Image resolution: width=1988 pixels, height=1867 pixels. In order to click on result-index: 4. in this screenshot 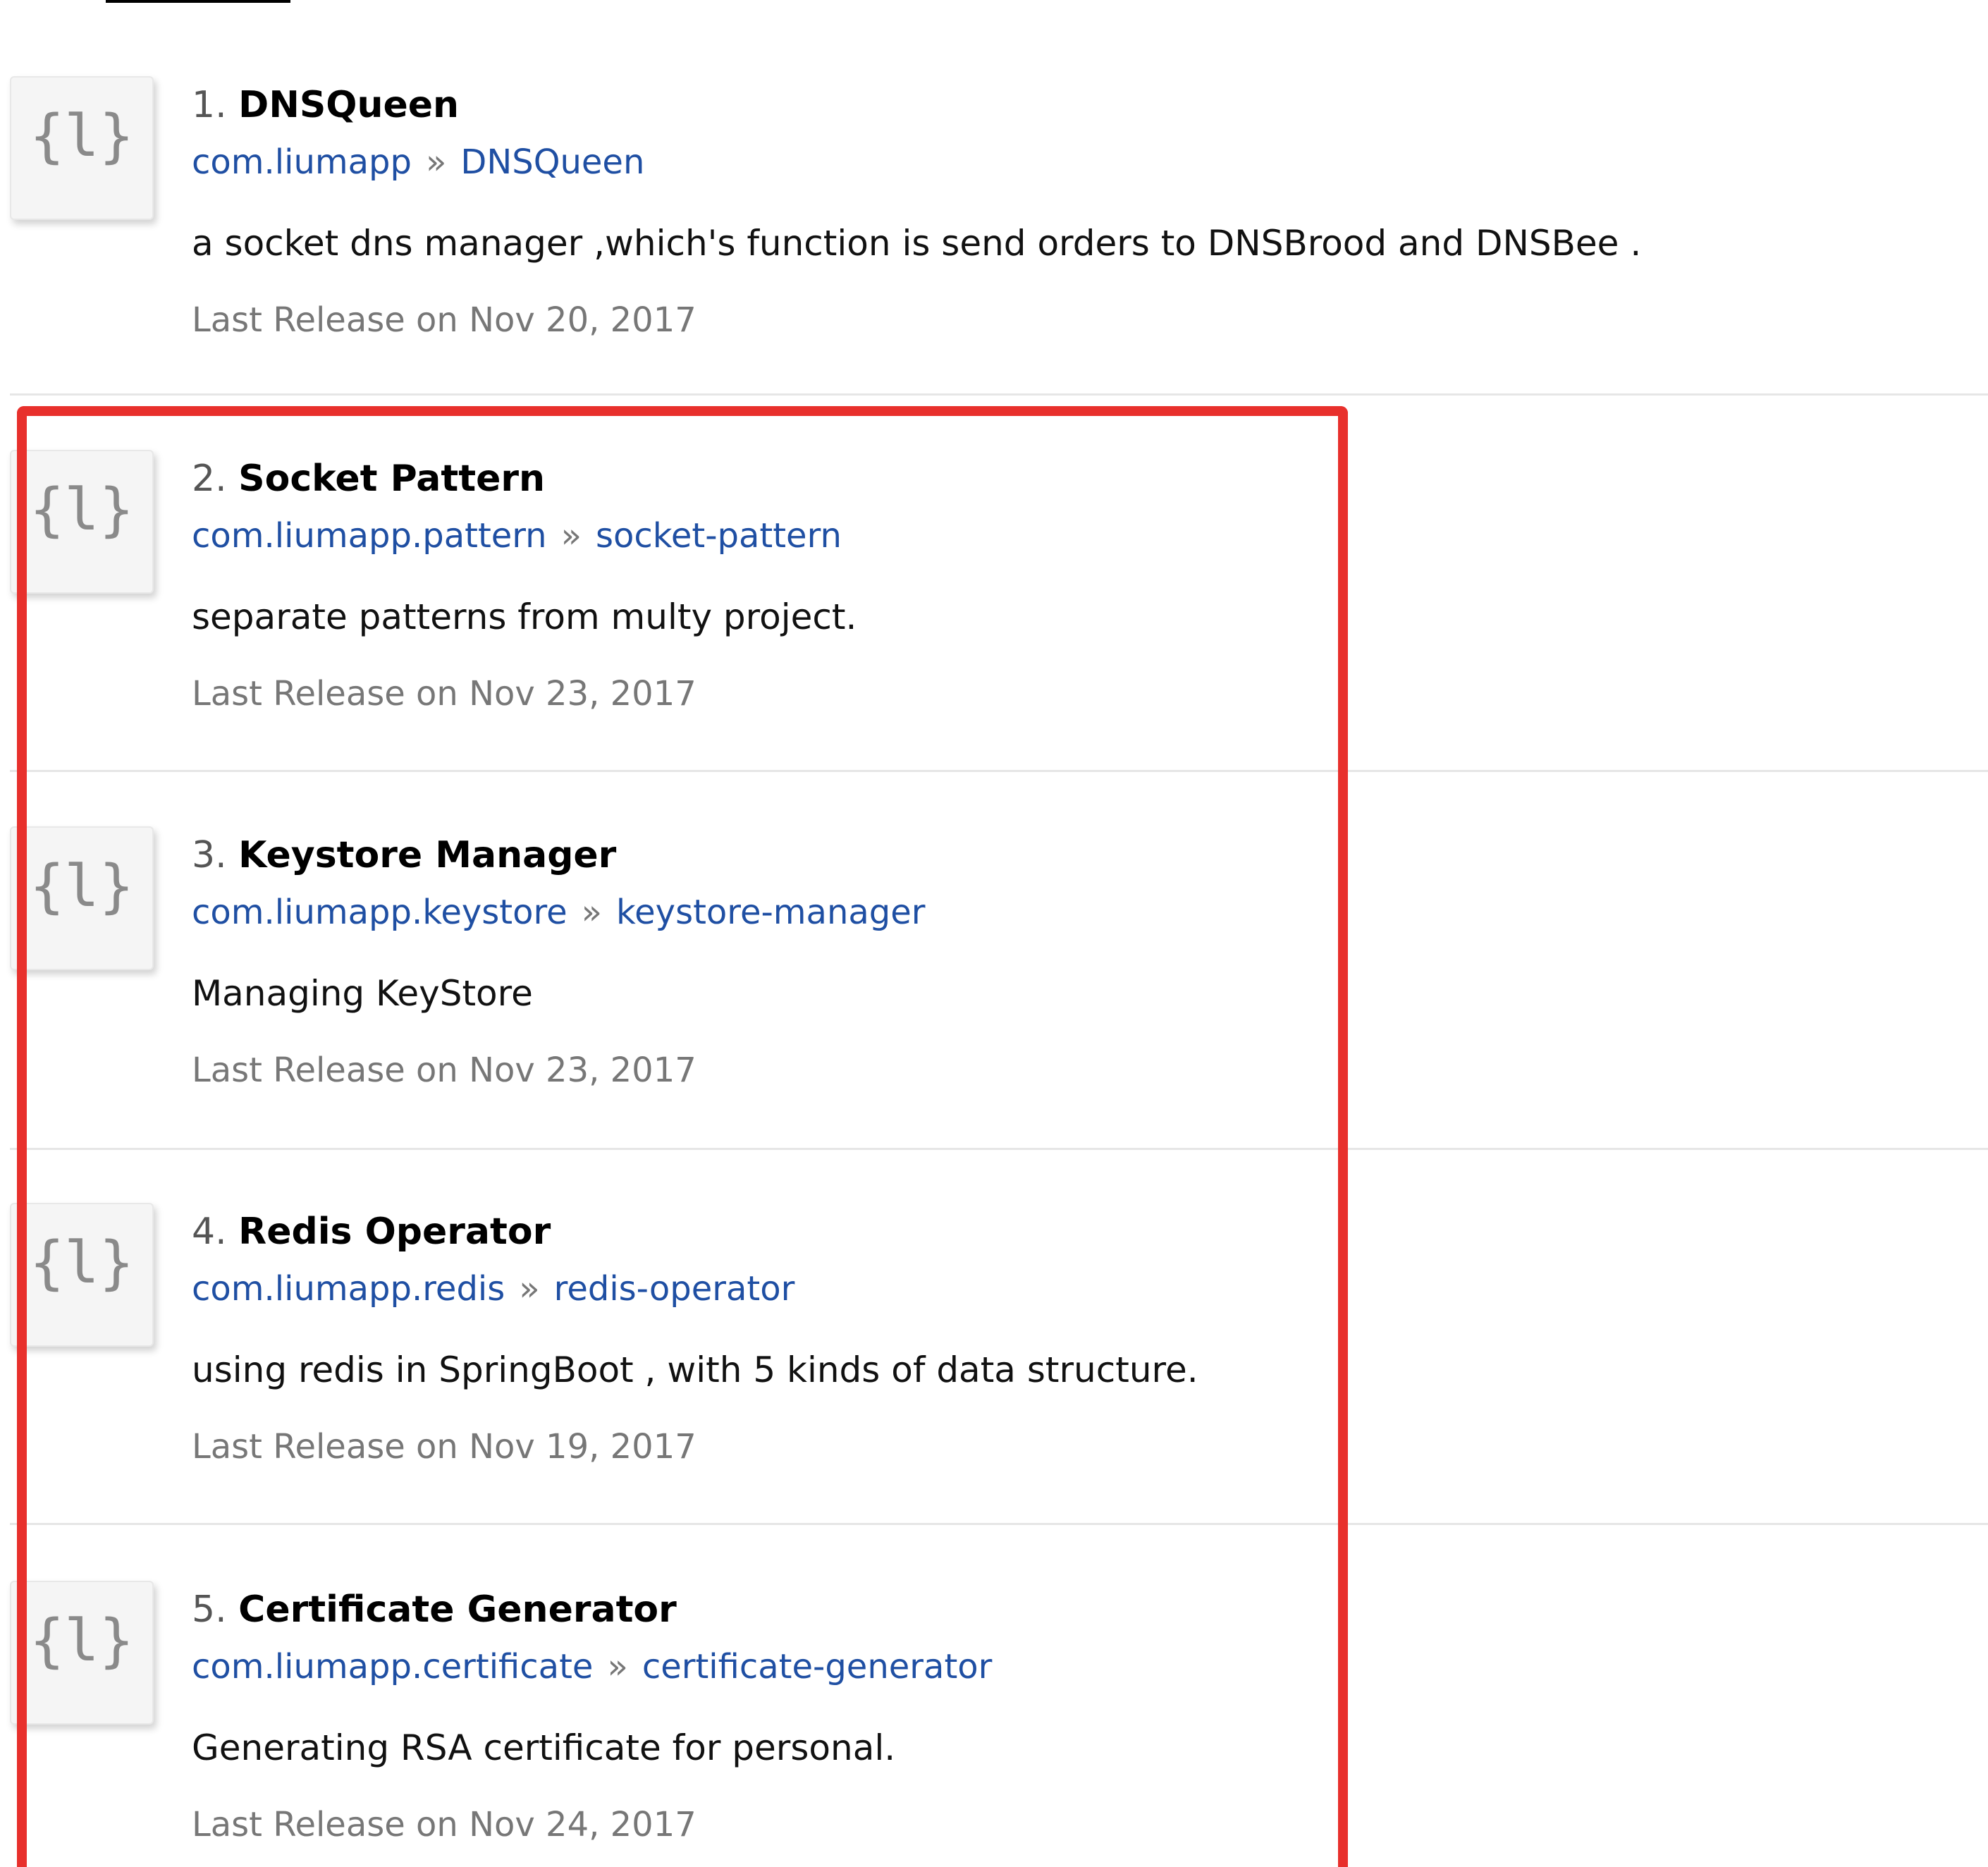, I will do `click(210, 1232)`.